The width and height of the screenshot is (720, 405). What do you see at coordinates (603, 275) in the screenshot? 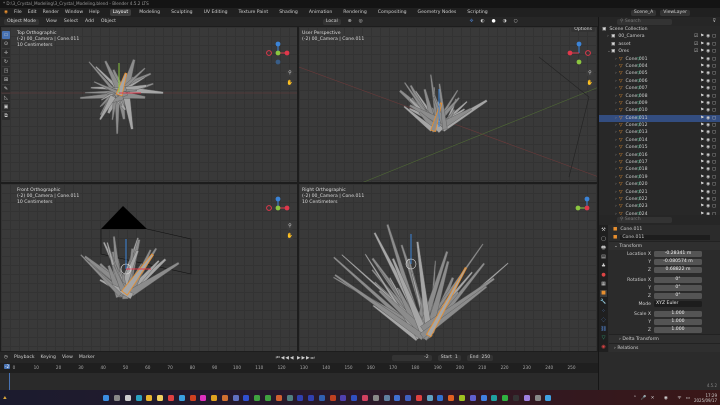
I see `world-tab-icon: ●` at bounding box center [603, 275].